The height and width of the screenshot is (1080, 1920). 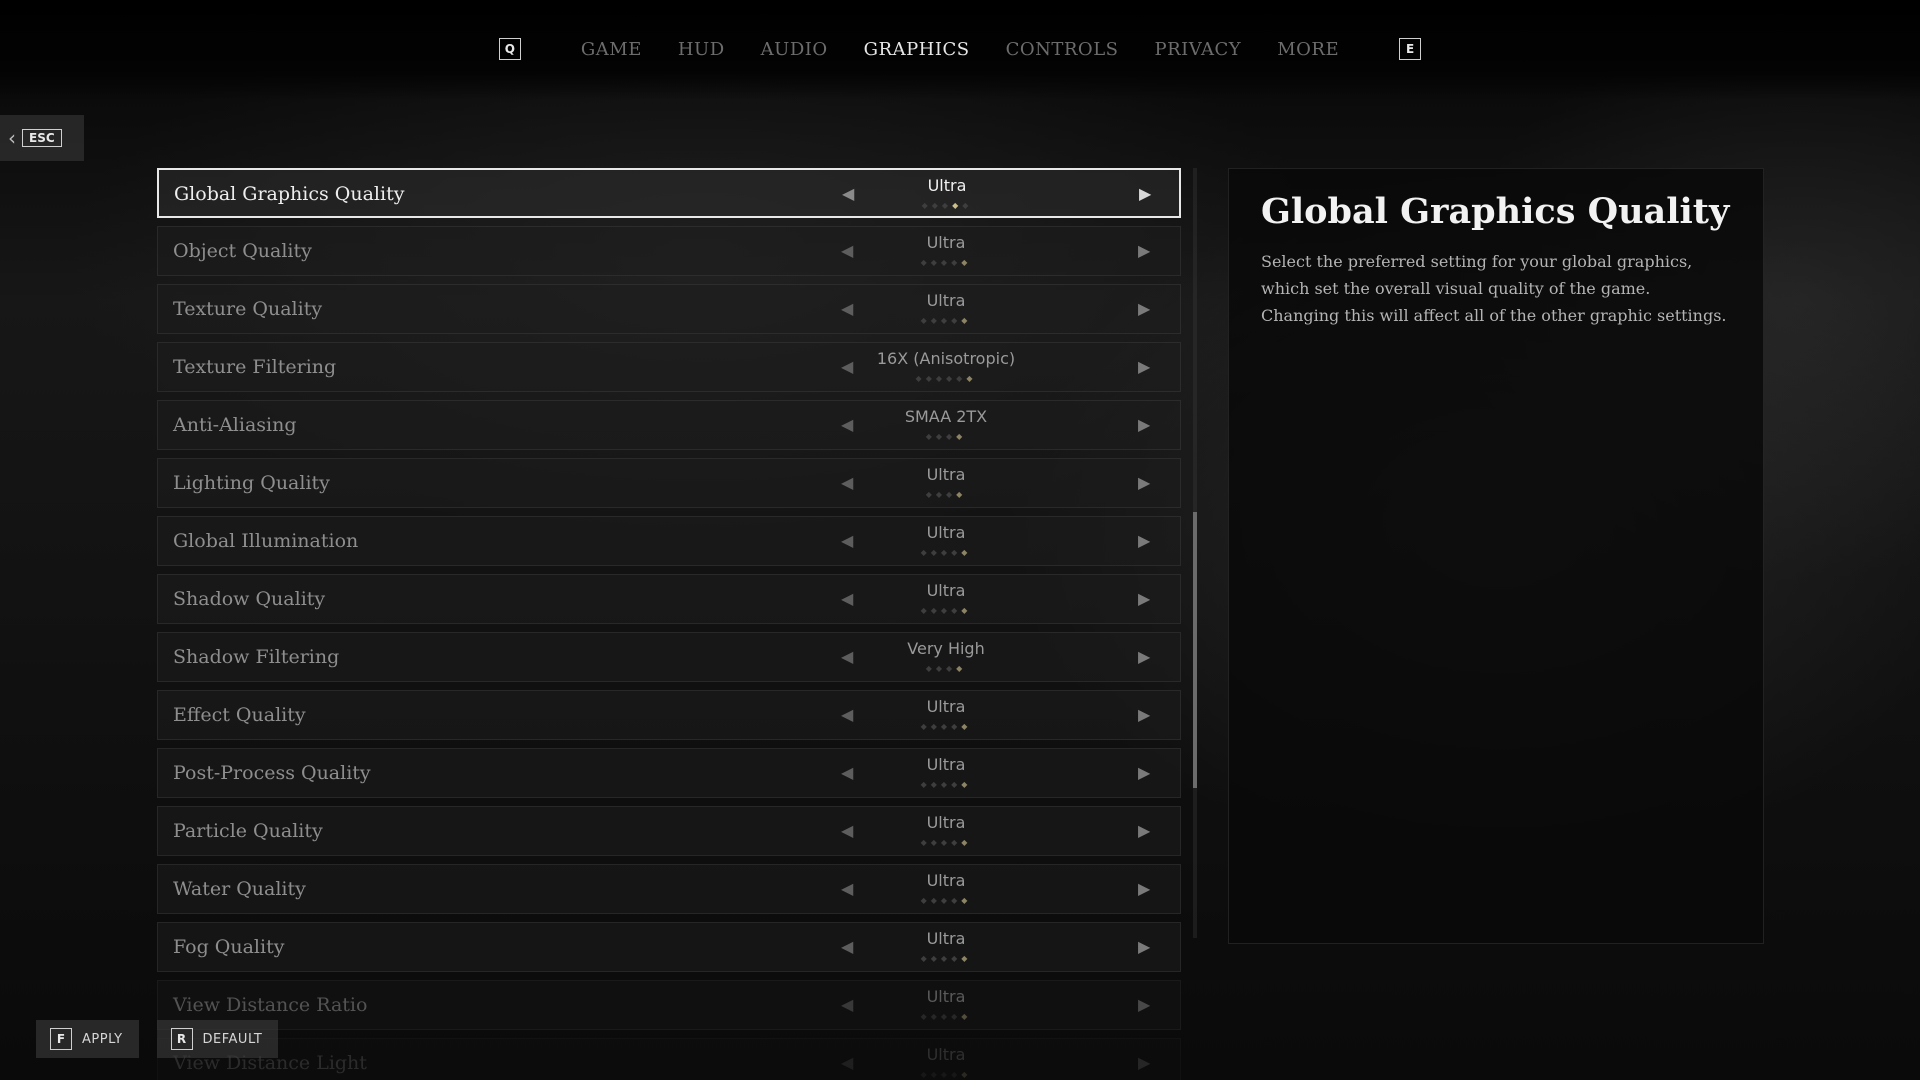 I want to click on tab-audio: AUDIO, so click(x=794, y=49).